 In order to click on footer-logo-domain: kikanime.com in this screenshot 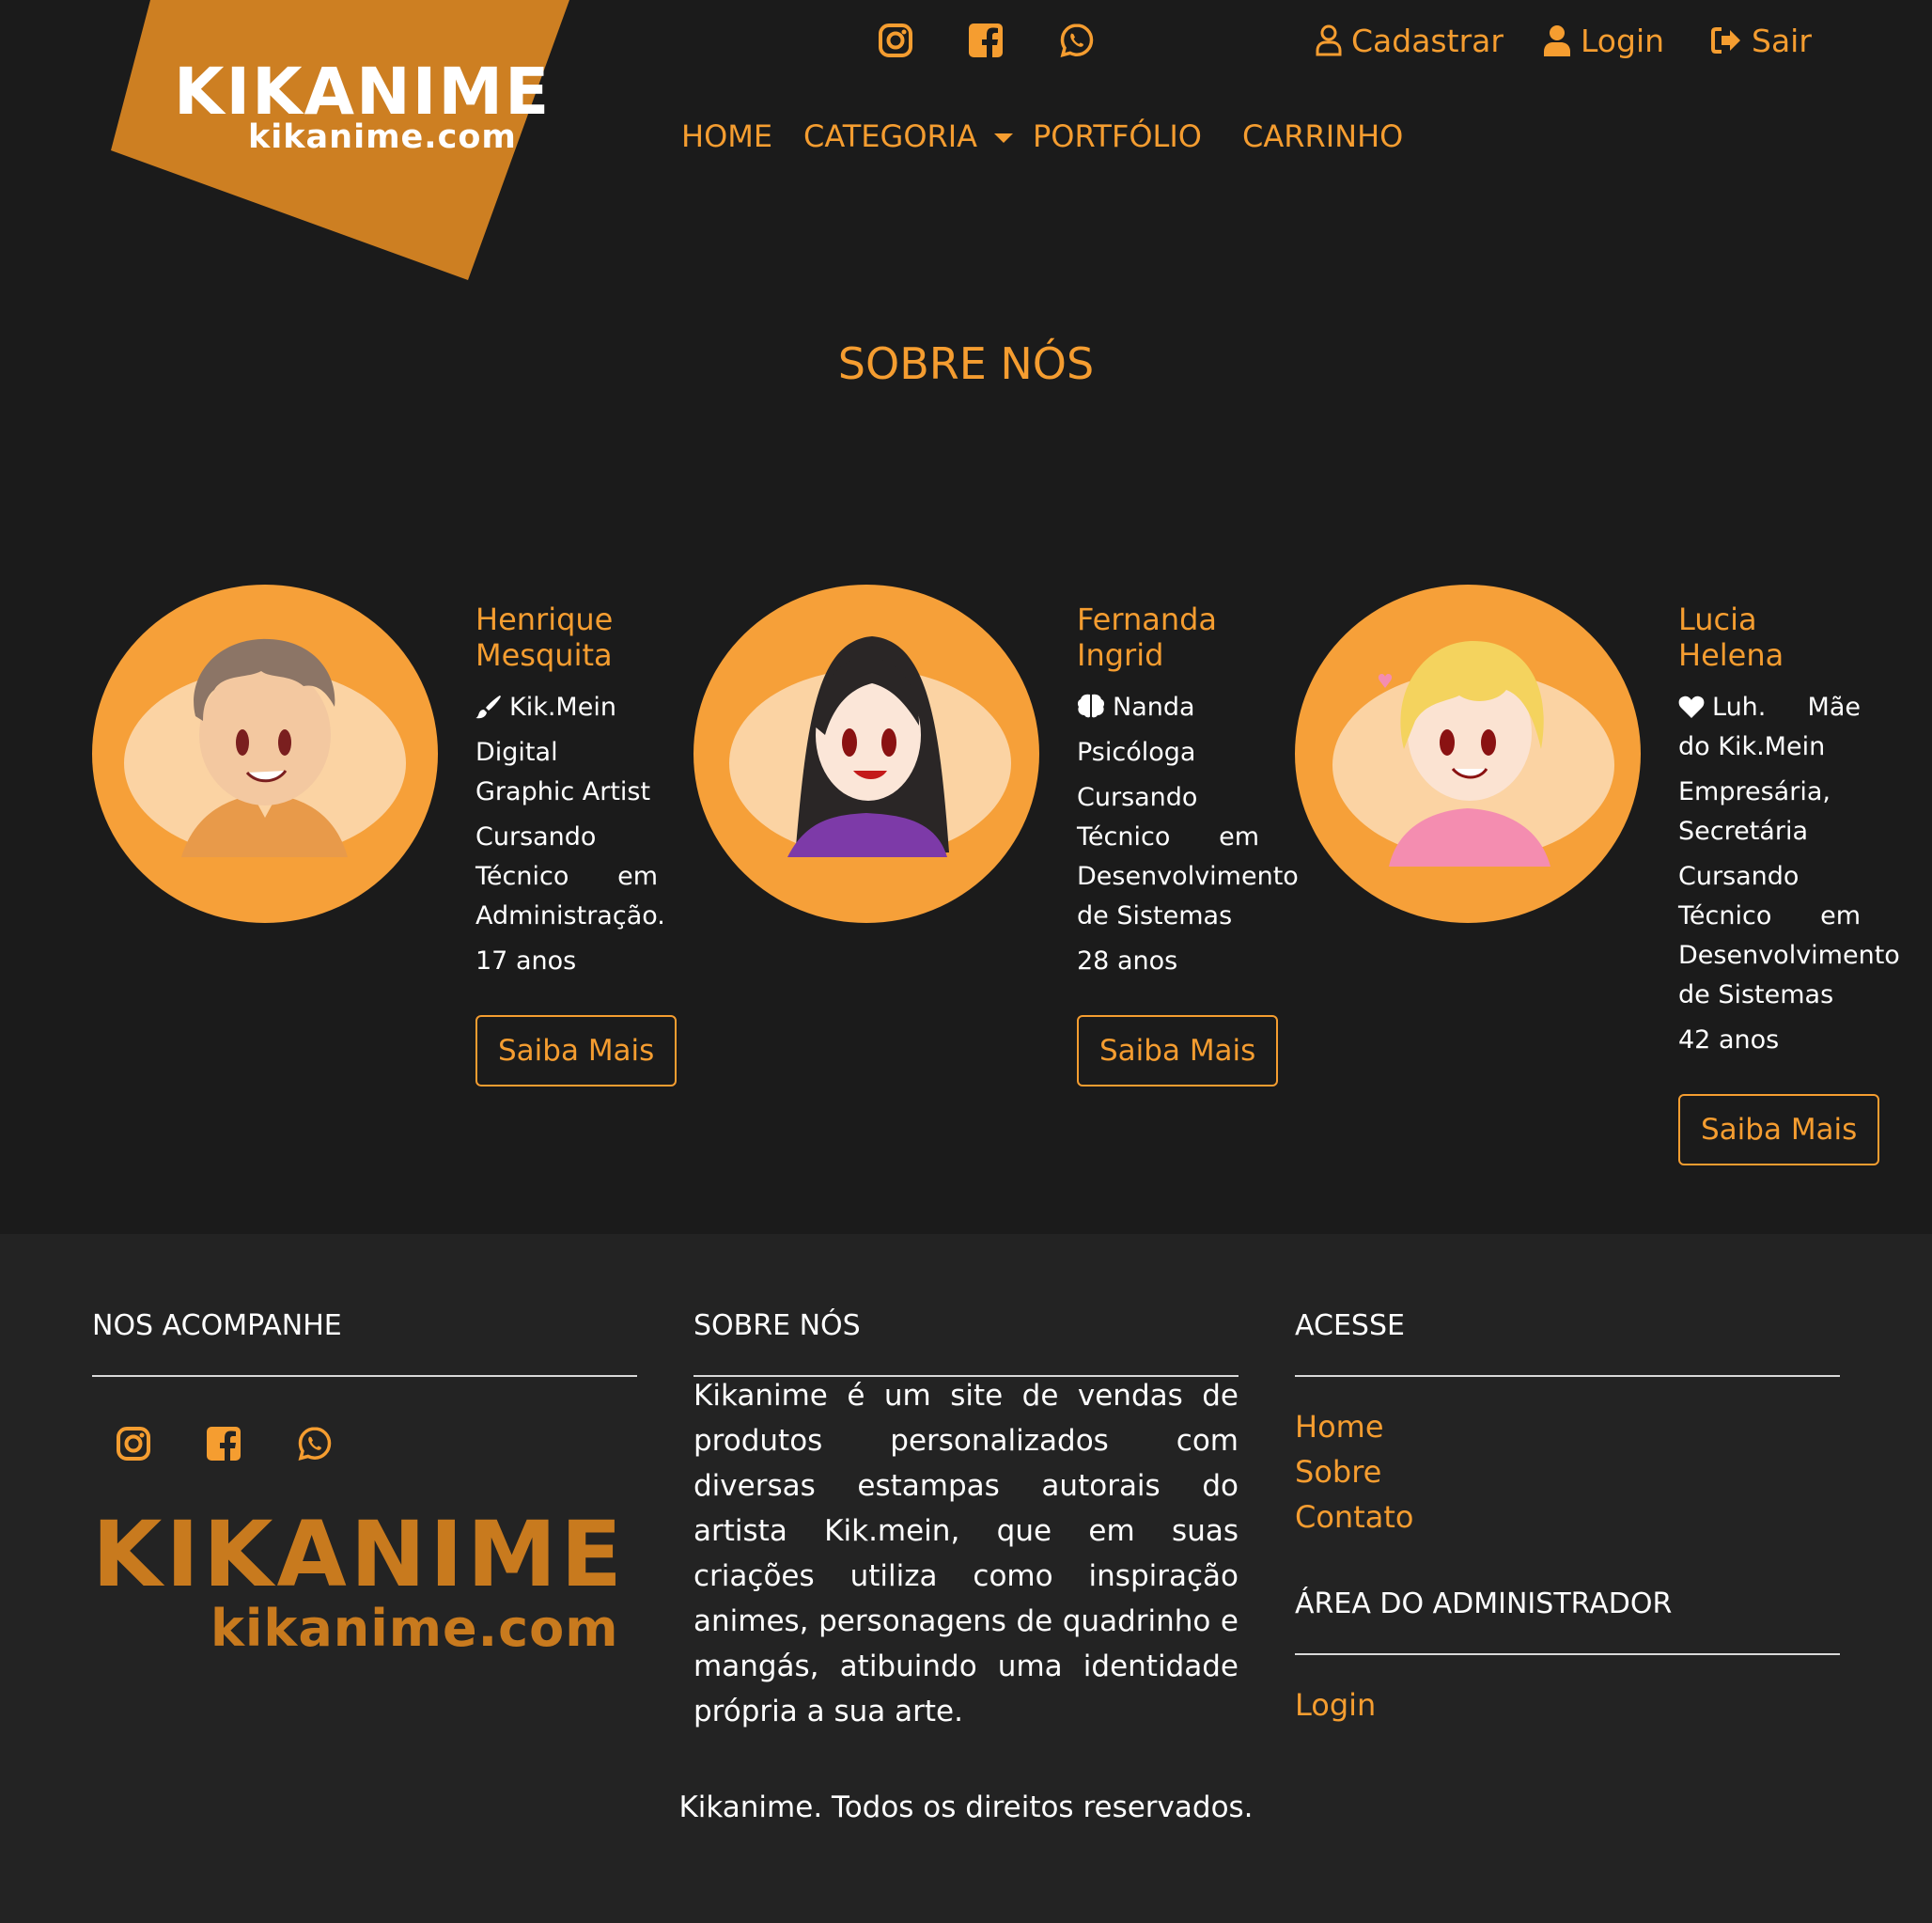, I will do `click(414, 1628)`.